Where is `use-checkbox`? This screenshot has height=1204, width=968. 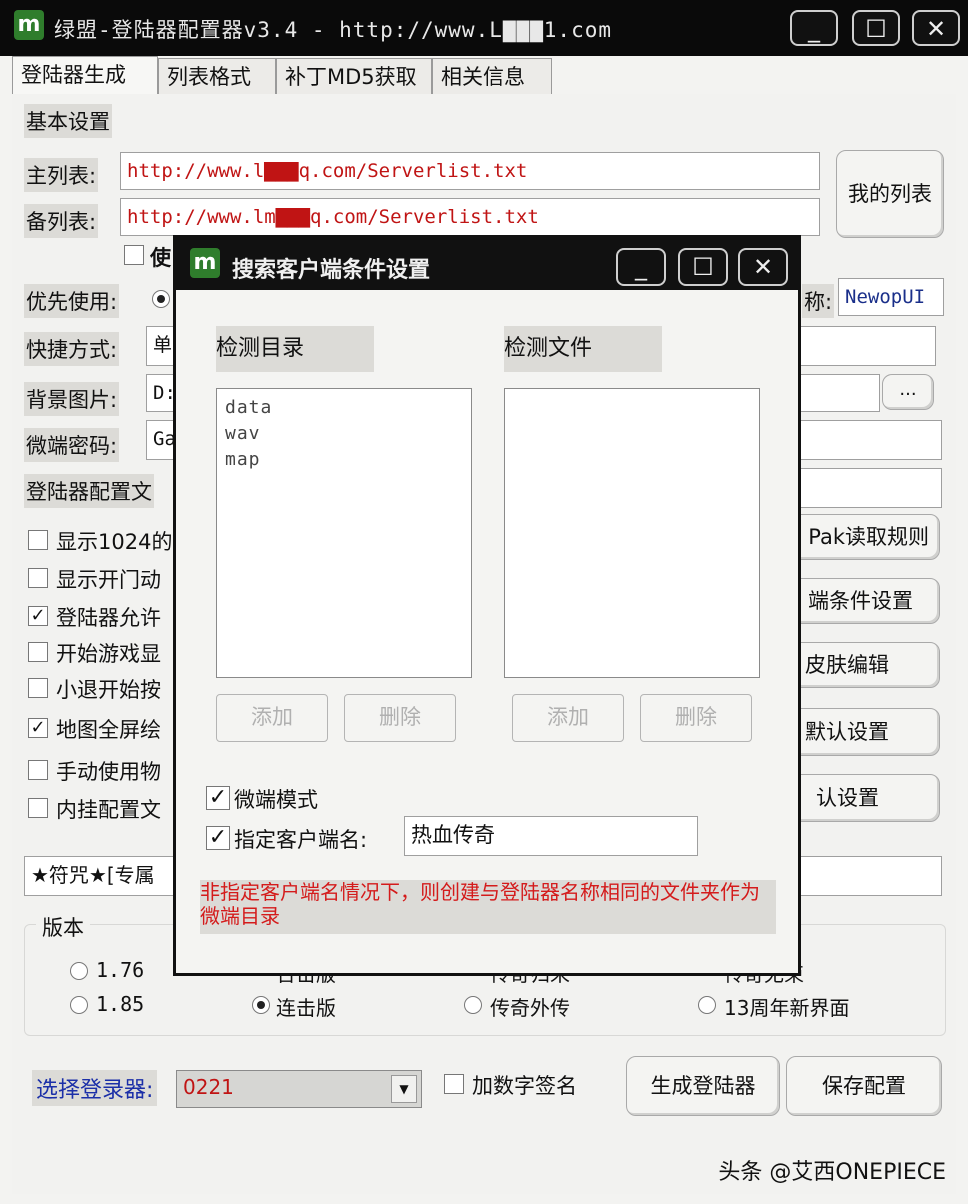
use-checkbox is located at coordinates (134, 255).